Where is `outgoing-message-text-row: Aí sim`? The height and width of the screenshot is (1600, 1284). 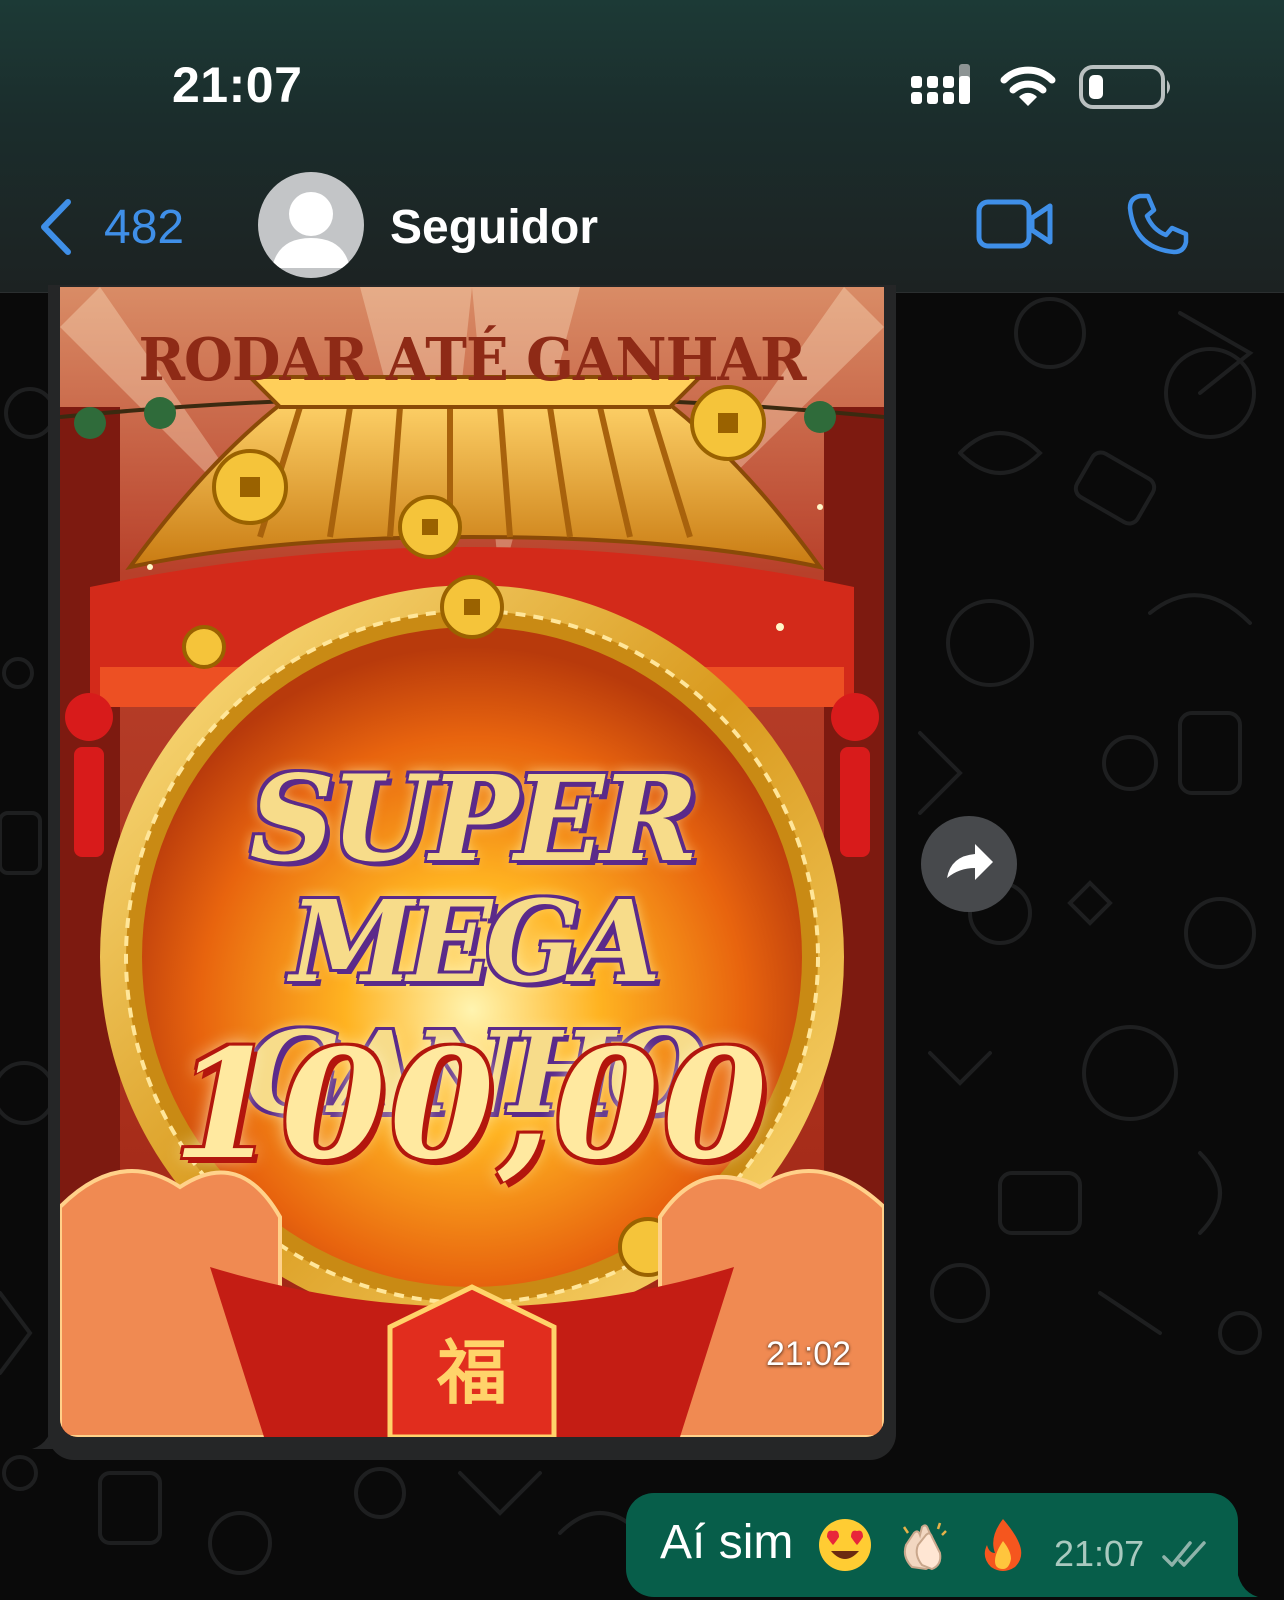
outgoing-message-text-row: Aí sim is located at coordinates (845, 1544).